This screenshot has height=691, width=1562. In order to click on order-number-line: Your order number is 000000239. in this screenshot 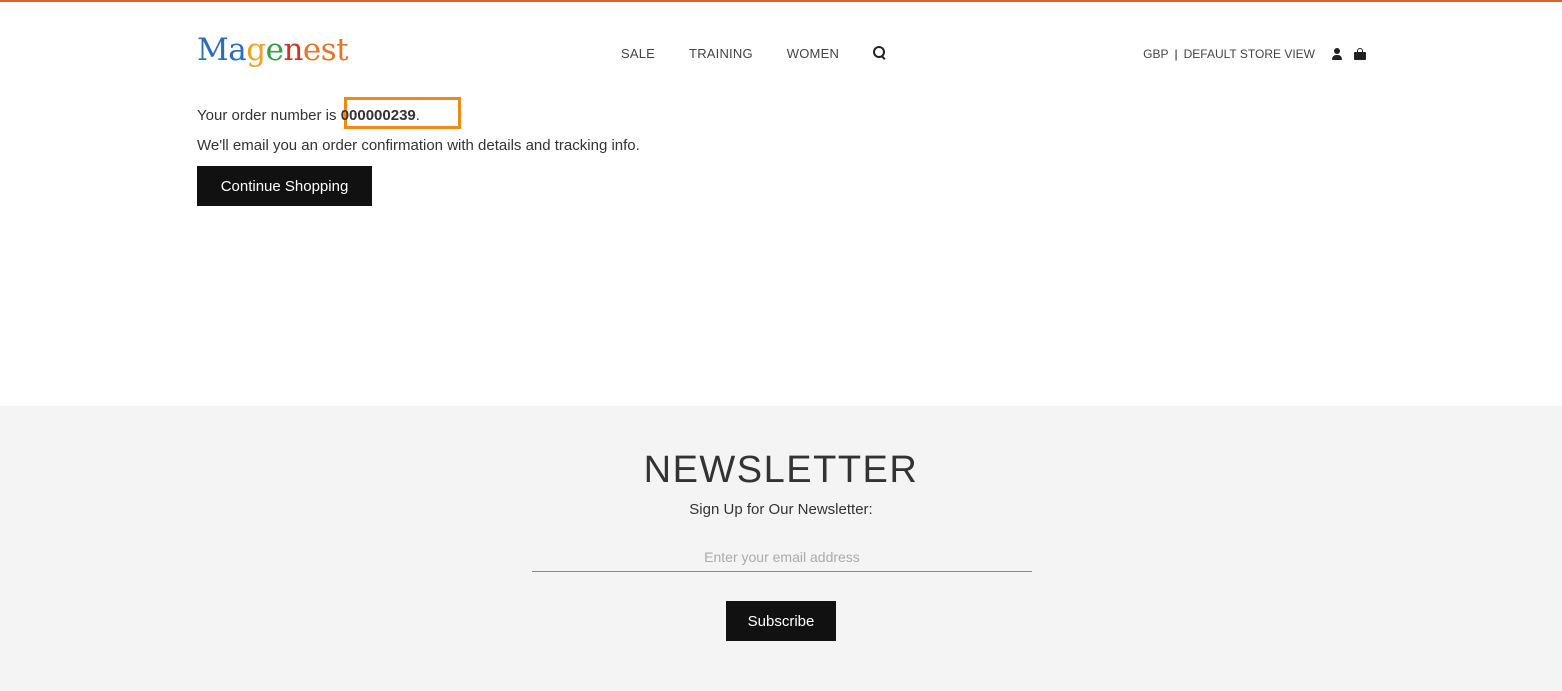, I will do `click(308, 116)`.